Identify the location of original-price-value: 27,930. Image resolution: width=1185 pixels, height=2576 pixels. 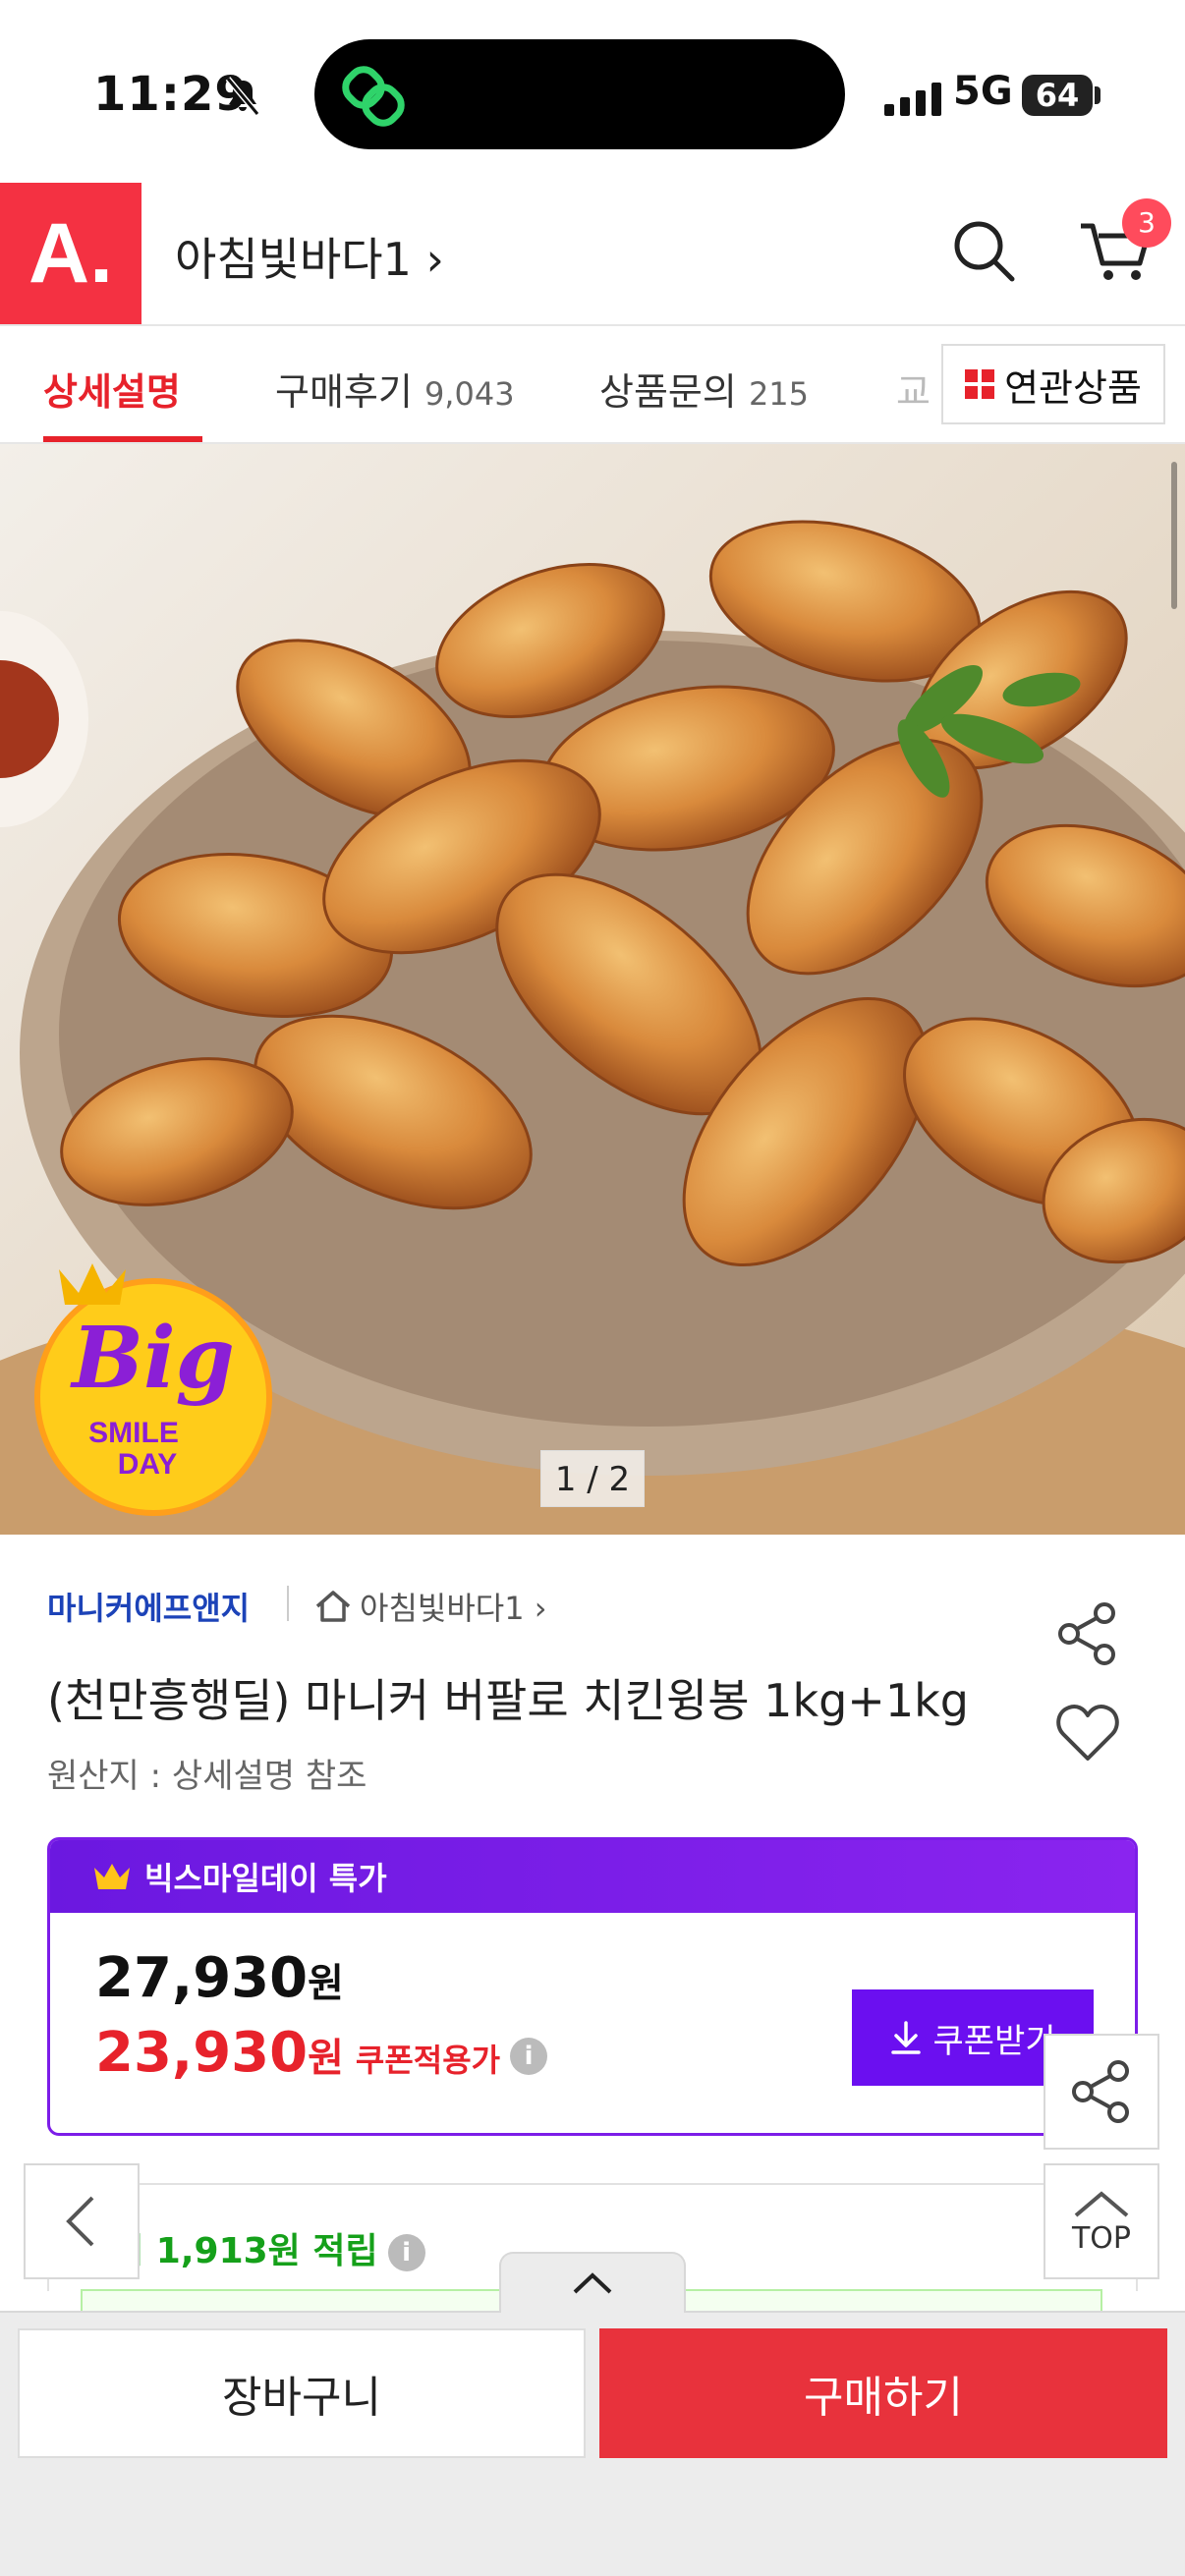
(202, 1978).